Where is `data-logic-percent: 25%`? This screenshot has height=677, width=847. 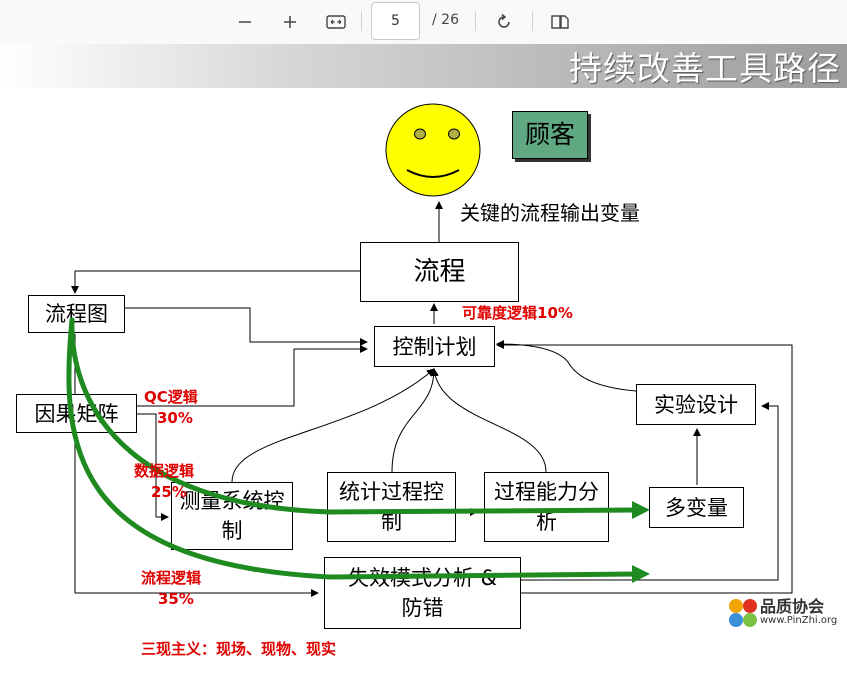
data-logic-percent: 25% is located at coordinates (169, 492).